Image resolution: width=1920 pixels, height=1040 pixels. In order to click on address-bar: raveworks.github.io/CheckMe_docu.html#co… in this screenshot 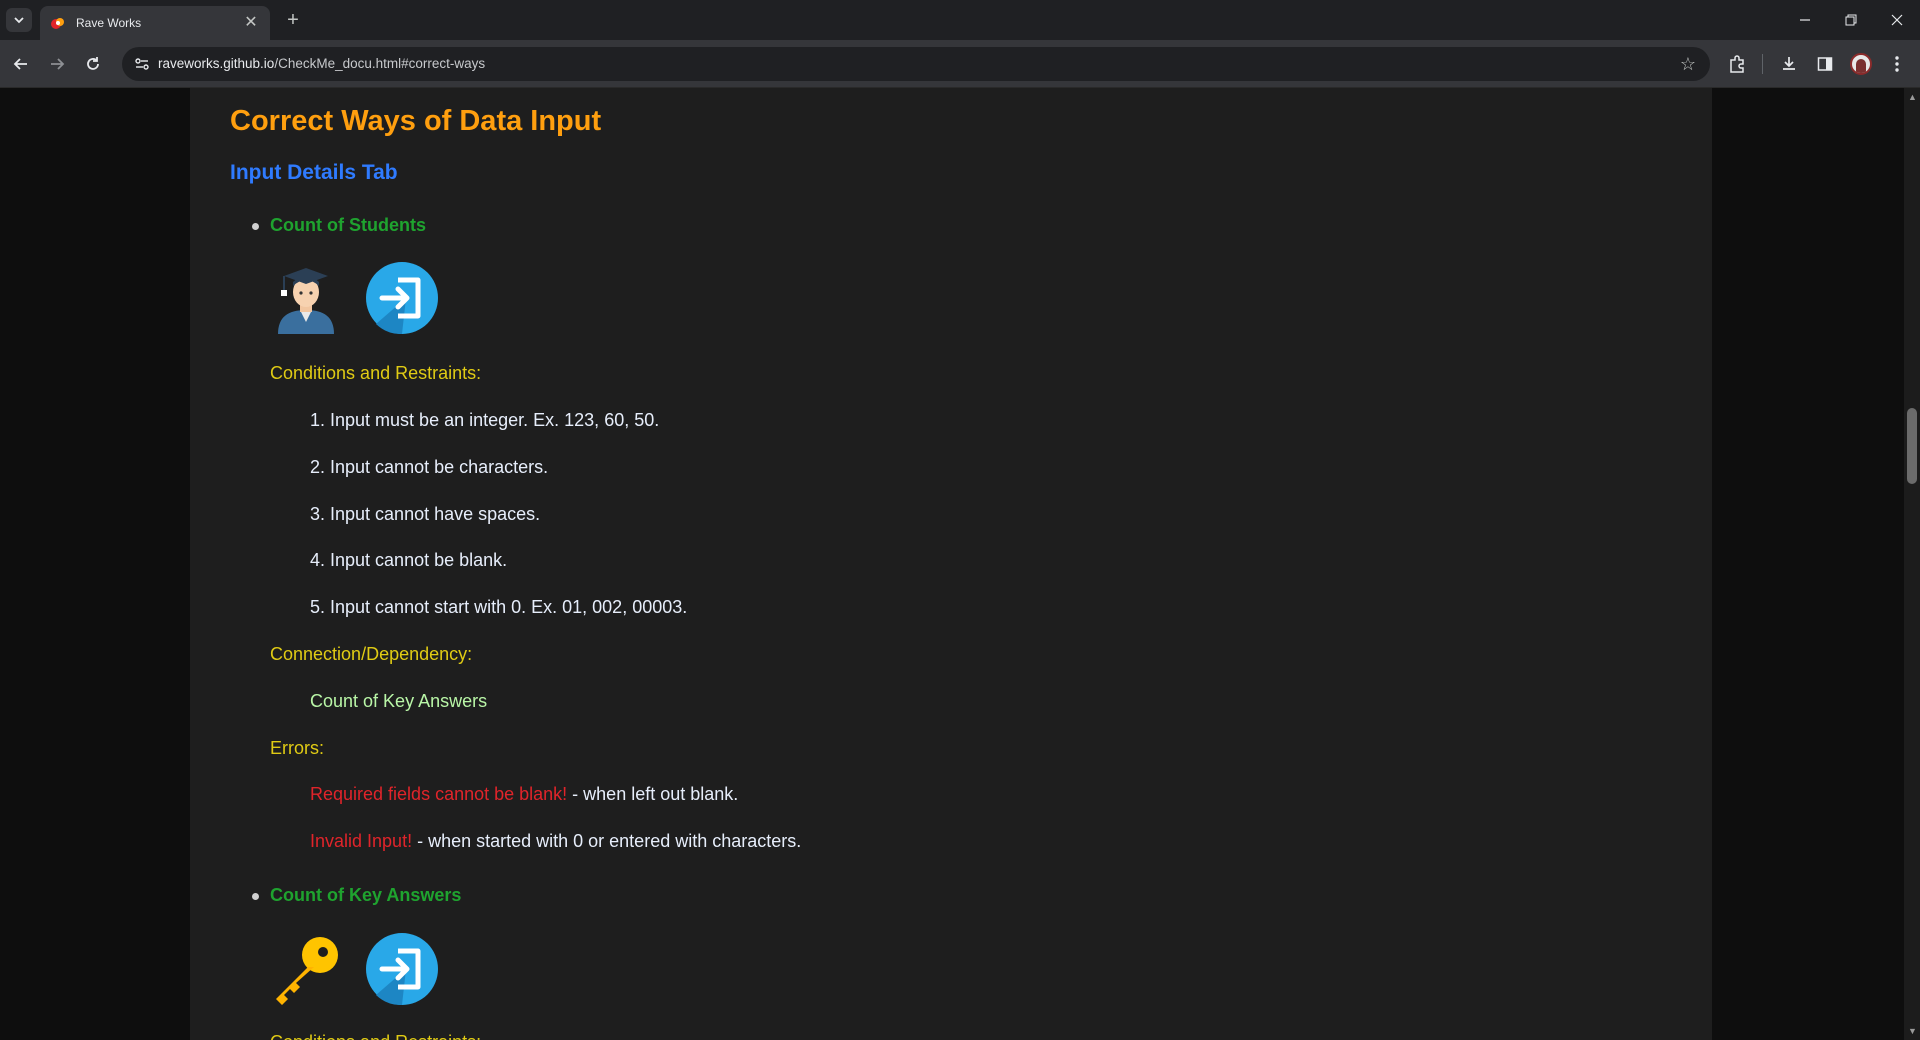, I will do `click(916, 64)`.